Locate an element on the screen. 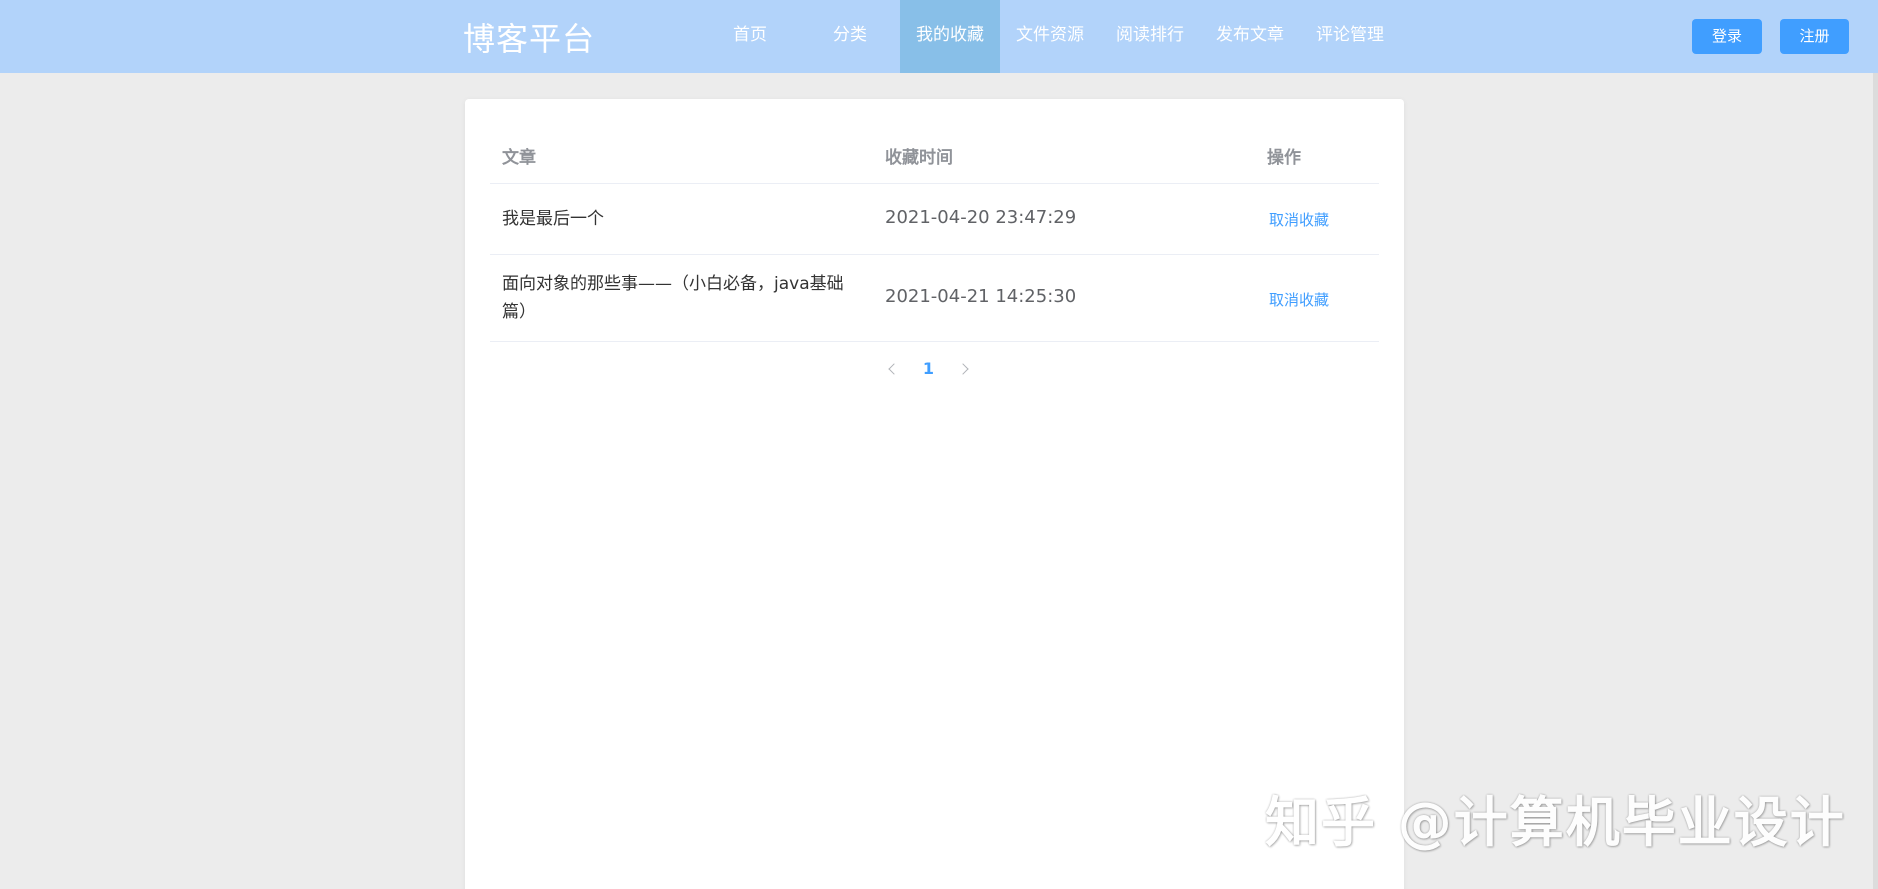 The height and width of the screenshot is (889, 1878). nav-item-my-favorites: 我的收藏 is located at coordinates (950, 36).